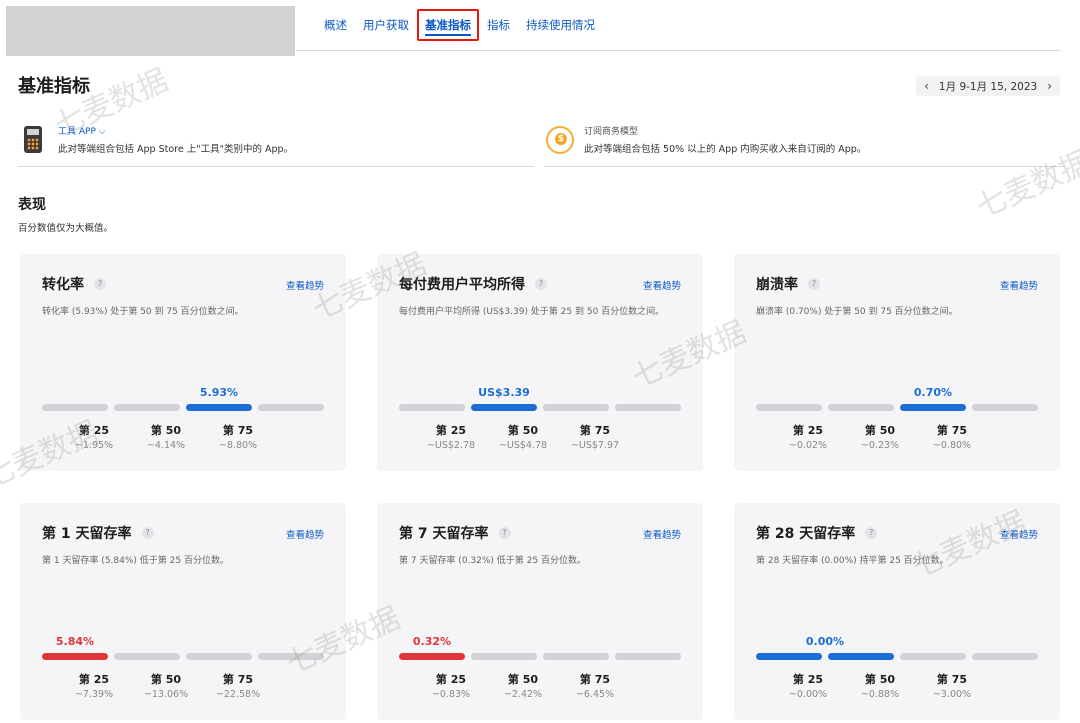 This screenshot has height=723, width=1080. What do you see at coordinates (595, 694) in the screenshot?
I see `percentile-value: ~6.45%` at bounding box center [595, 694].